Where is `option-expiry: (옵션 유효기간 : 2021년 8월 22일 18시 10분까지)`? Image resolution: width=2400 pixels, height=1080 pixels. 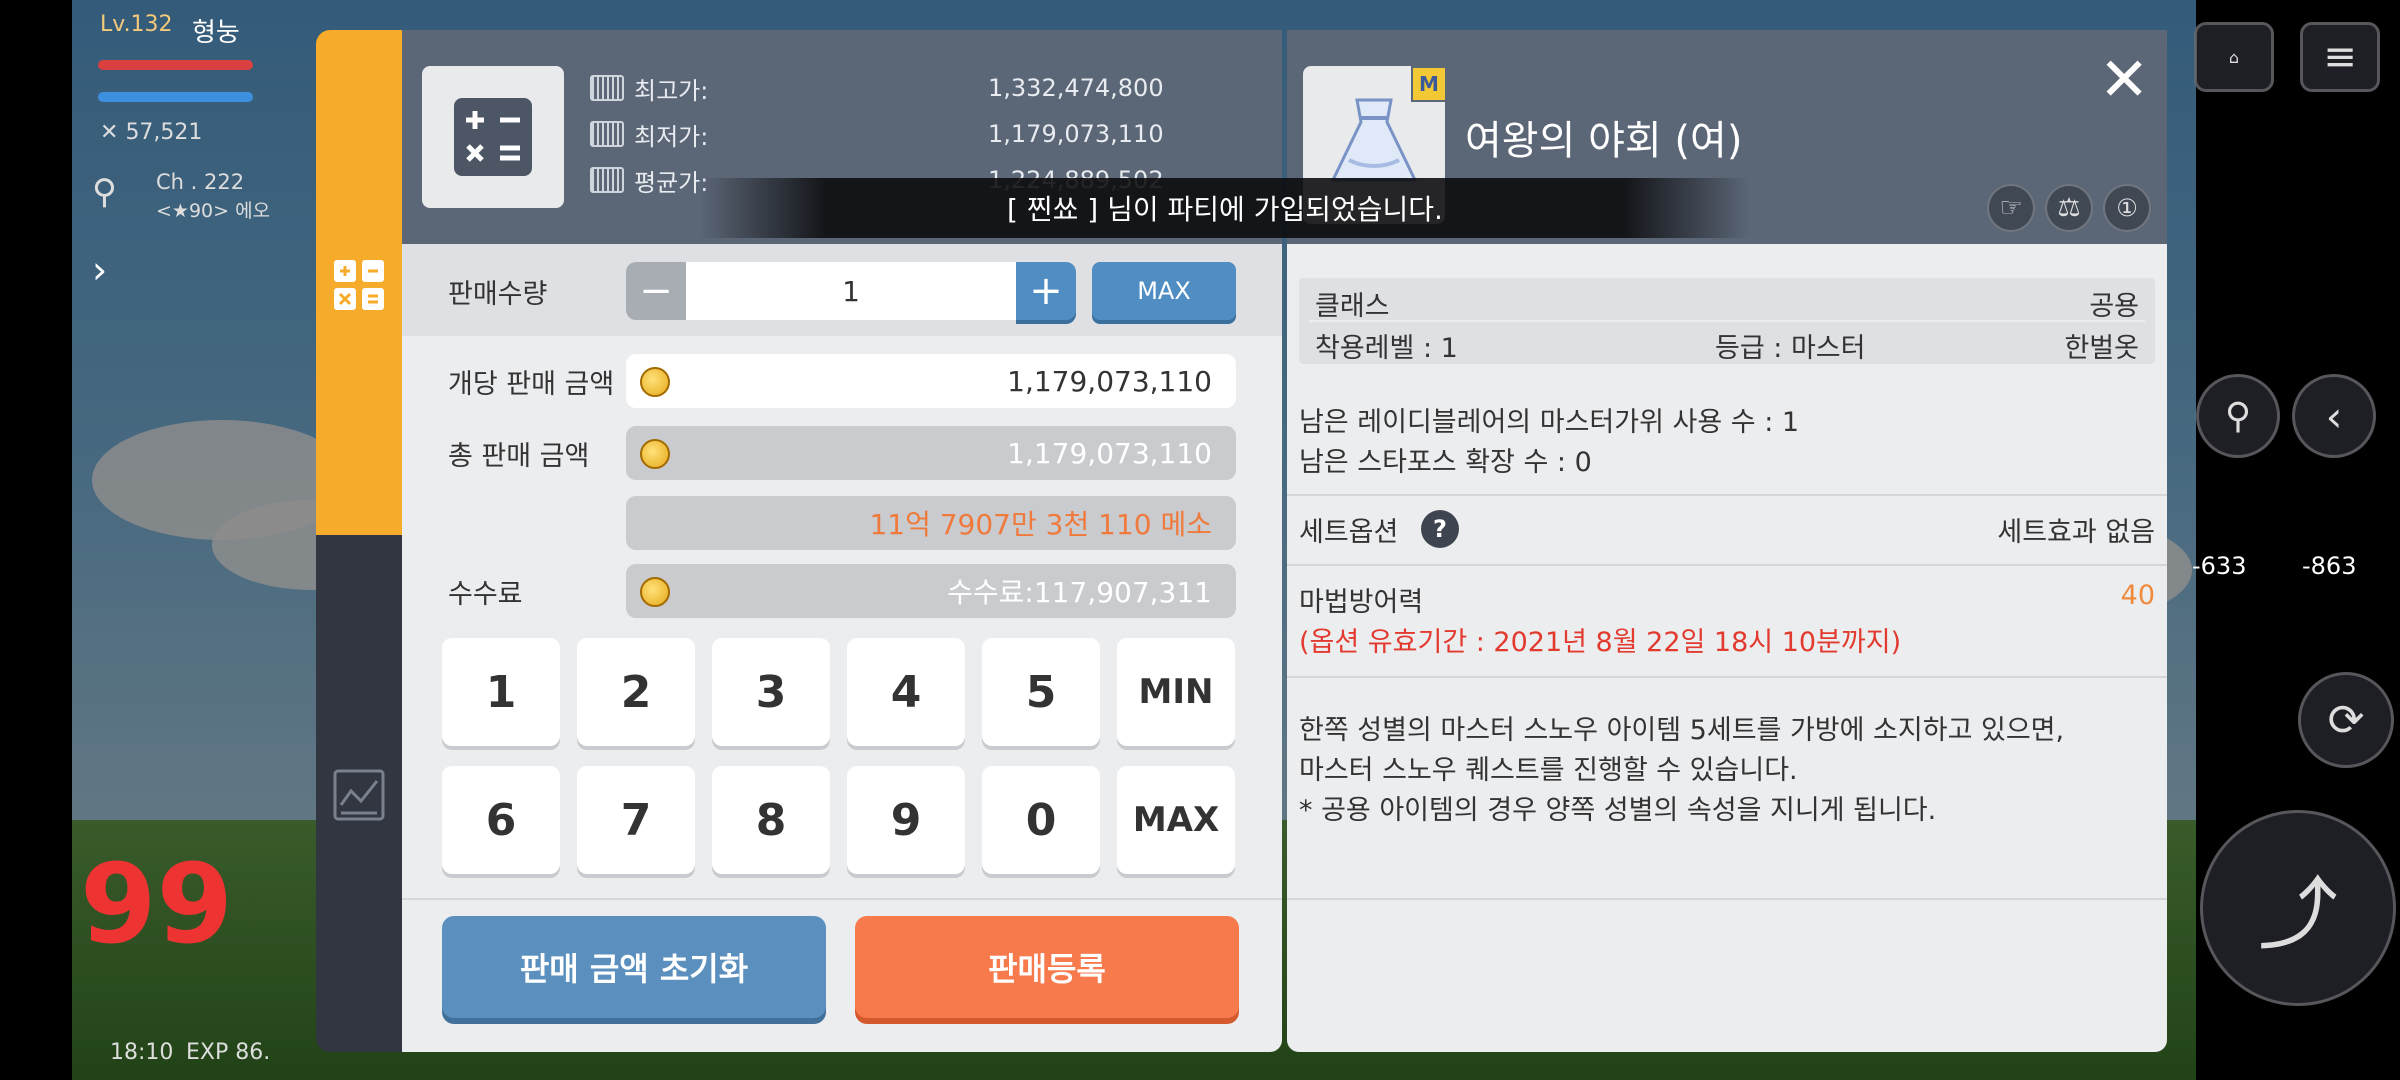 option-expiry: (옵션 유효기간 : 2021년 8월 22일 18시 10분까지) is located at coordinates (1600, 642).